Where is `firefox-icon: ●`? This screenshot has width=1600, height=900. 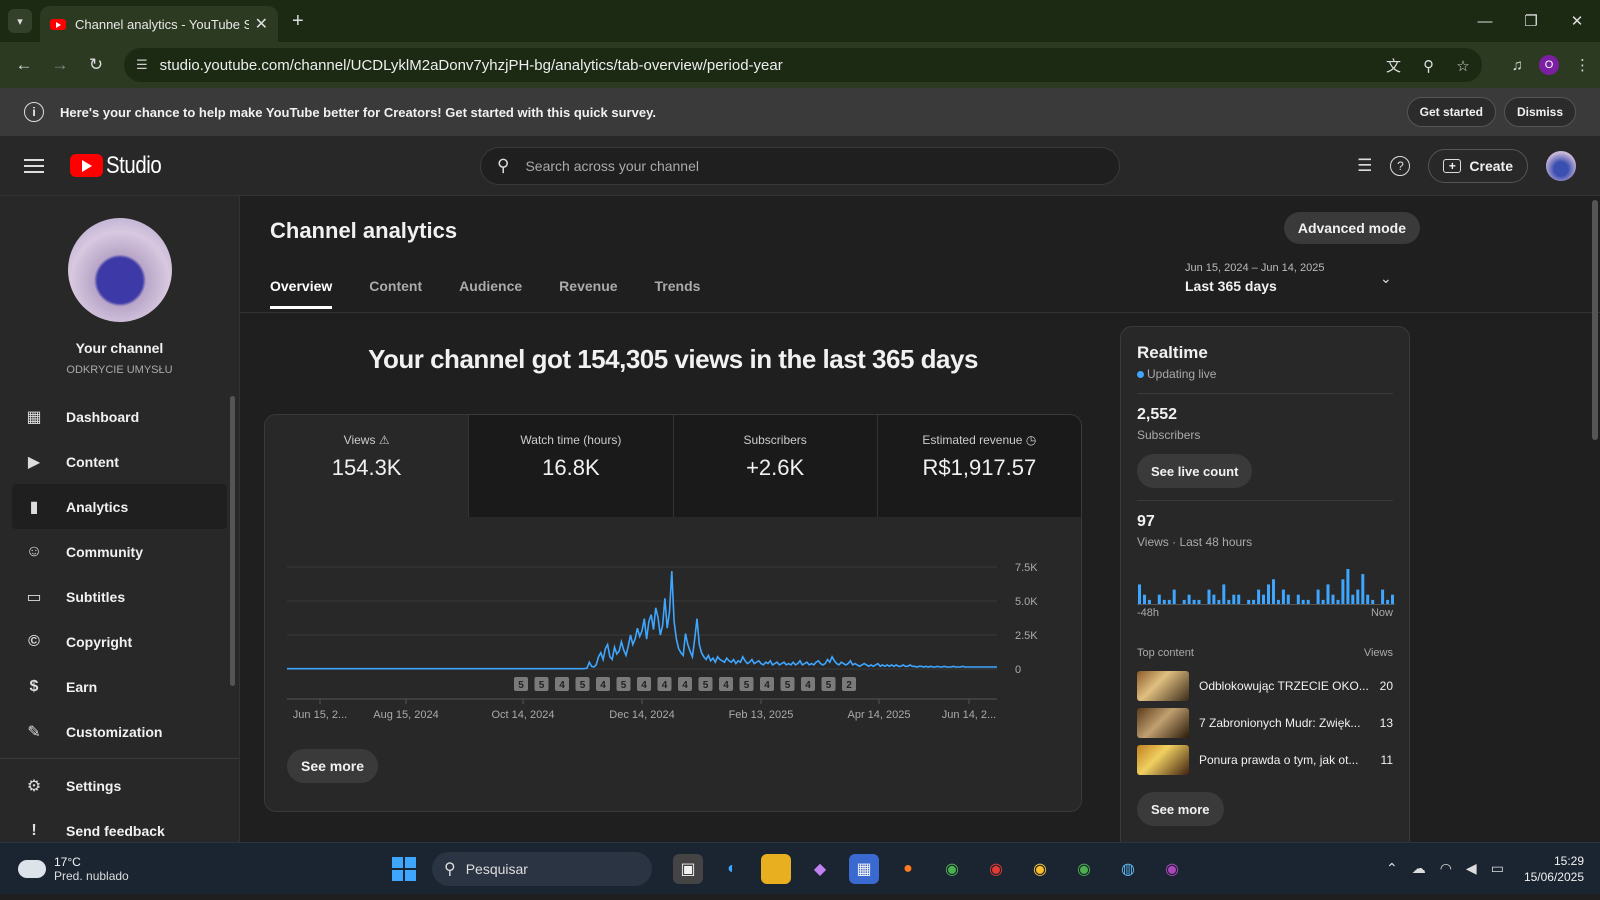
firefox-icon: ● is located at coordinates (908, 869).